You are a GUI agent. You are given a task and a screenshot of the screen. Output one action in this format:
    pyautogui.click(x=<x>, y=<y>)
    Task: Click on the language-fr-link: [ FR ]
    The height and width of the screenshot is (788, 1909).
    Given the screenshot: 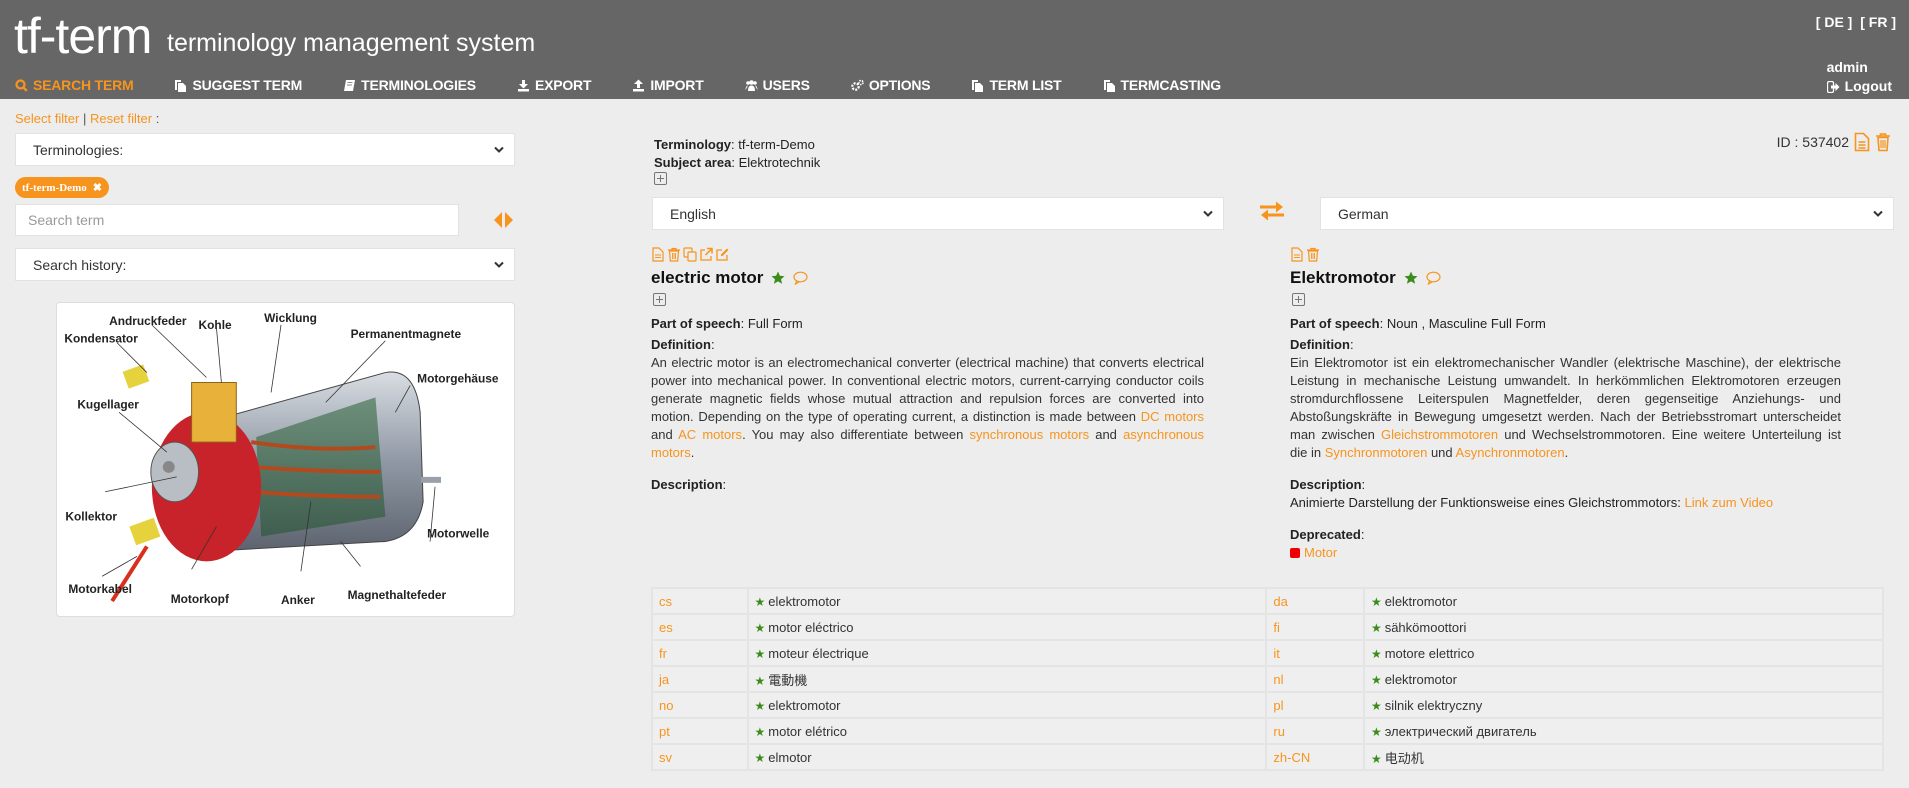 What is the action you would take?
    pyautogui.click(x=1878, y=22)
    